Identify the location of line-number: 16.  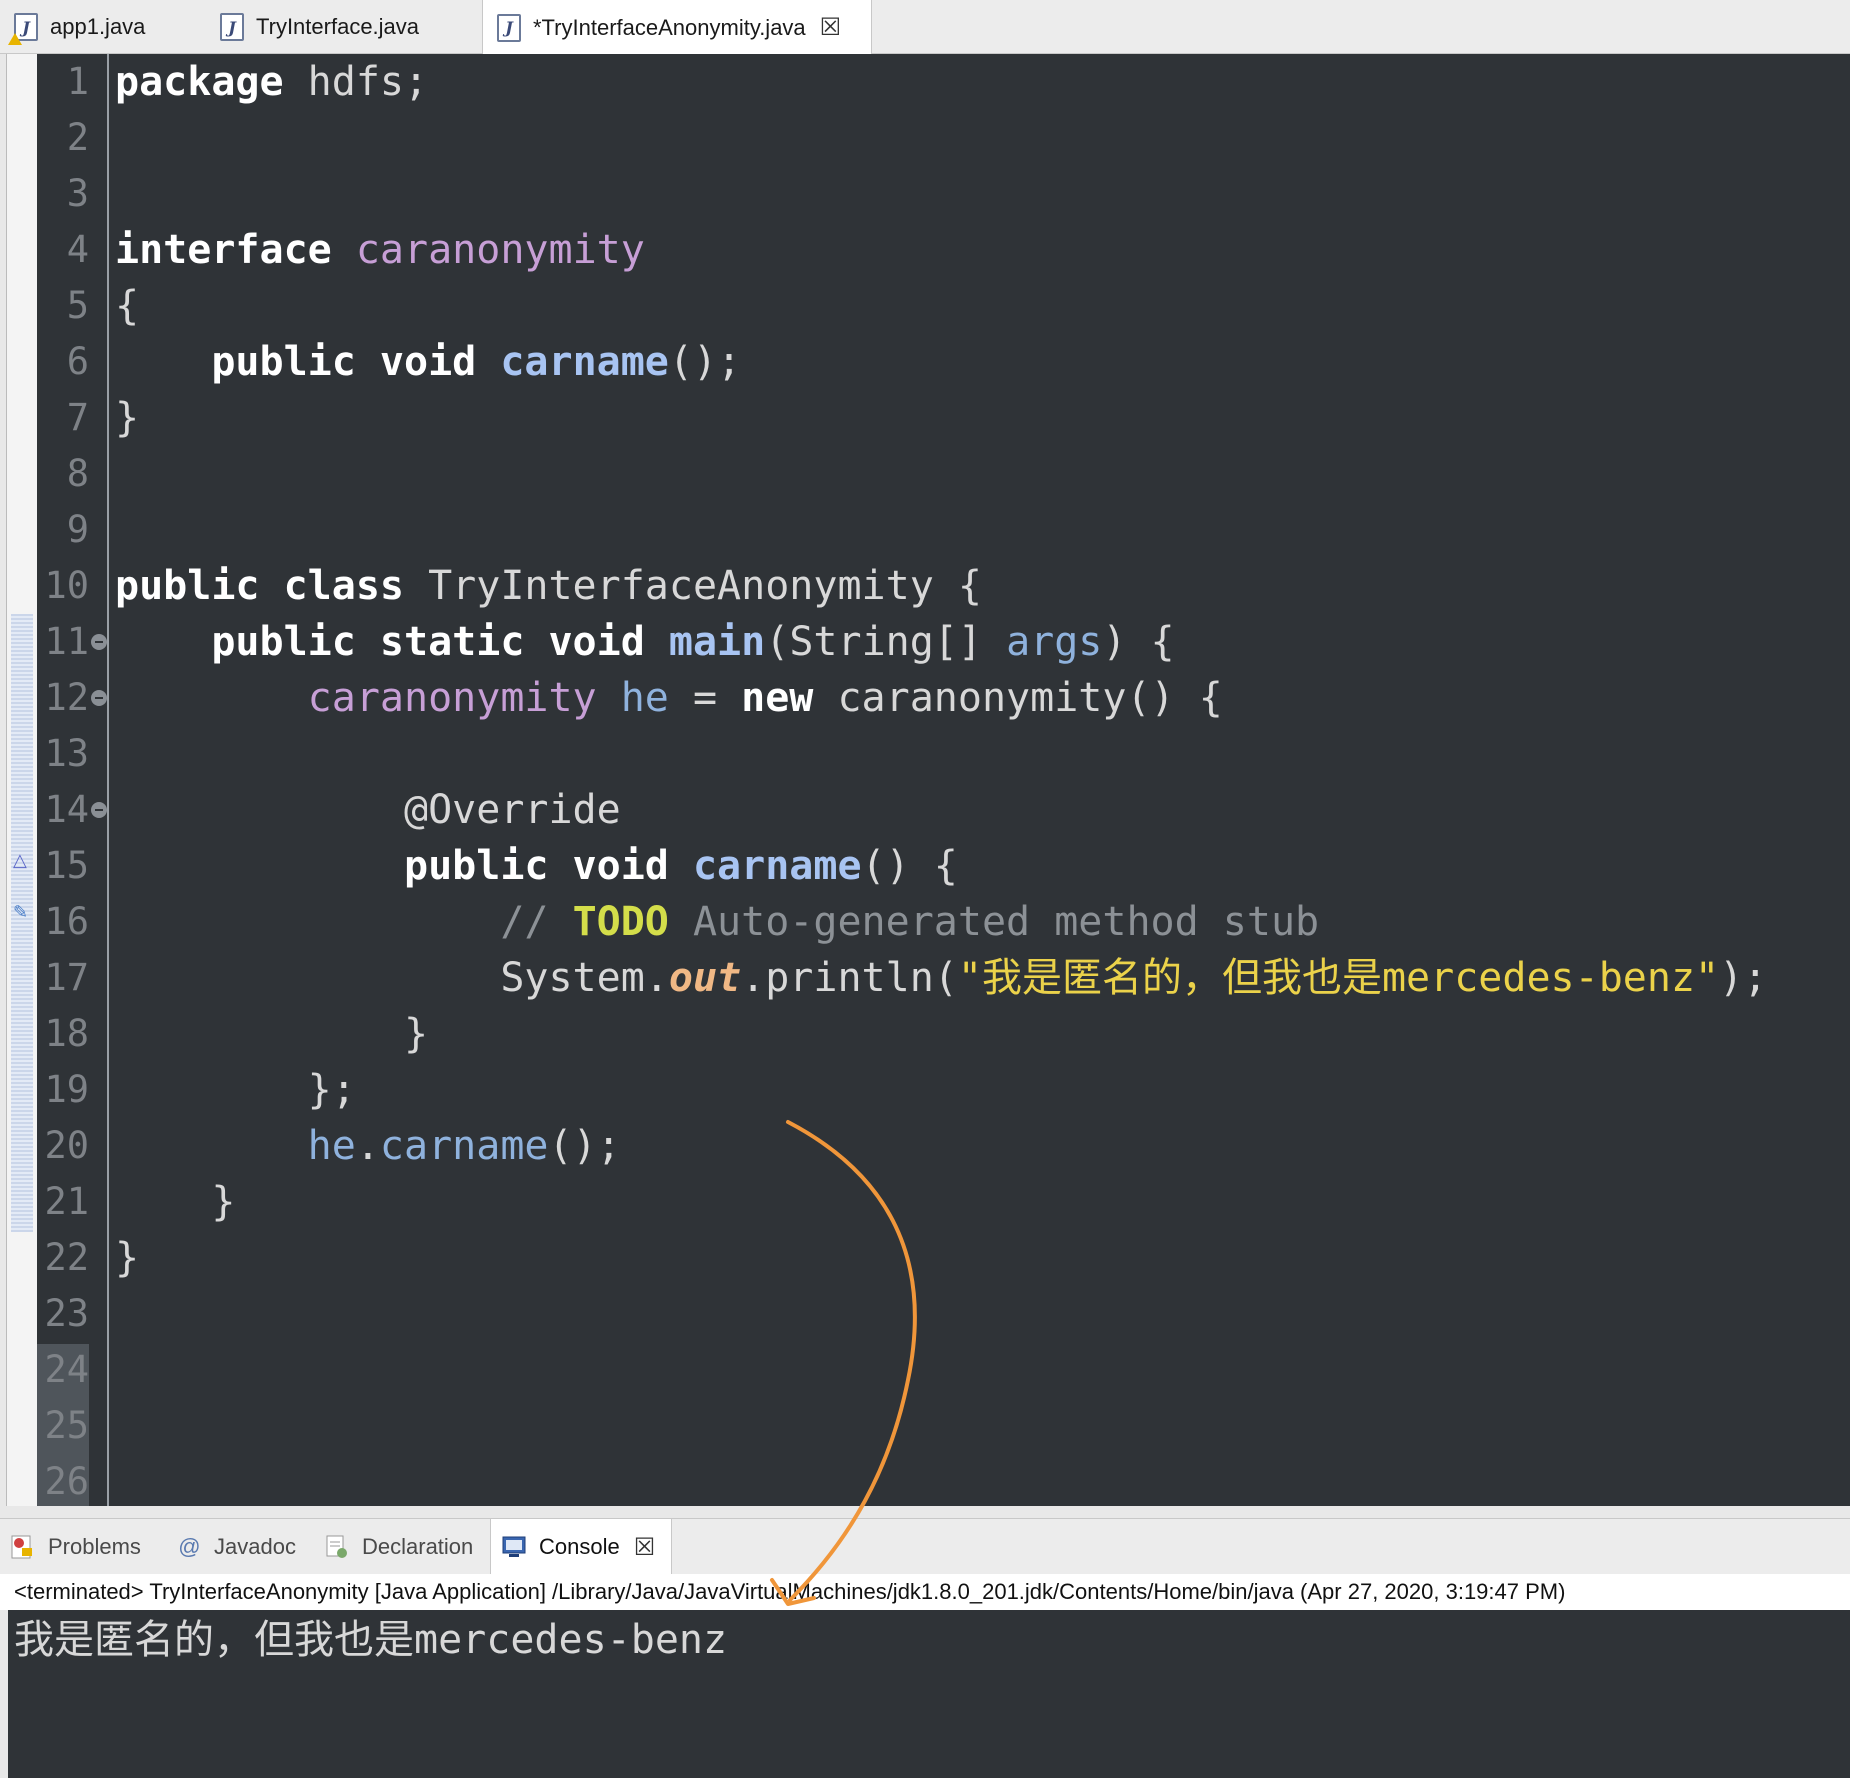
(66, 921).